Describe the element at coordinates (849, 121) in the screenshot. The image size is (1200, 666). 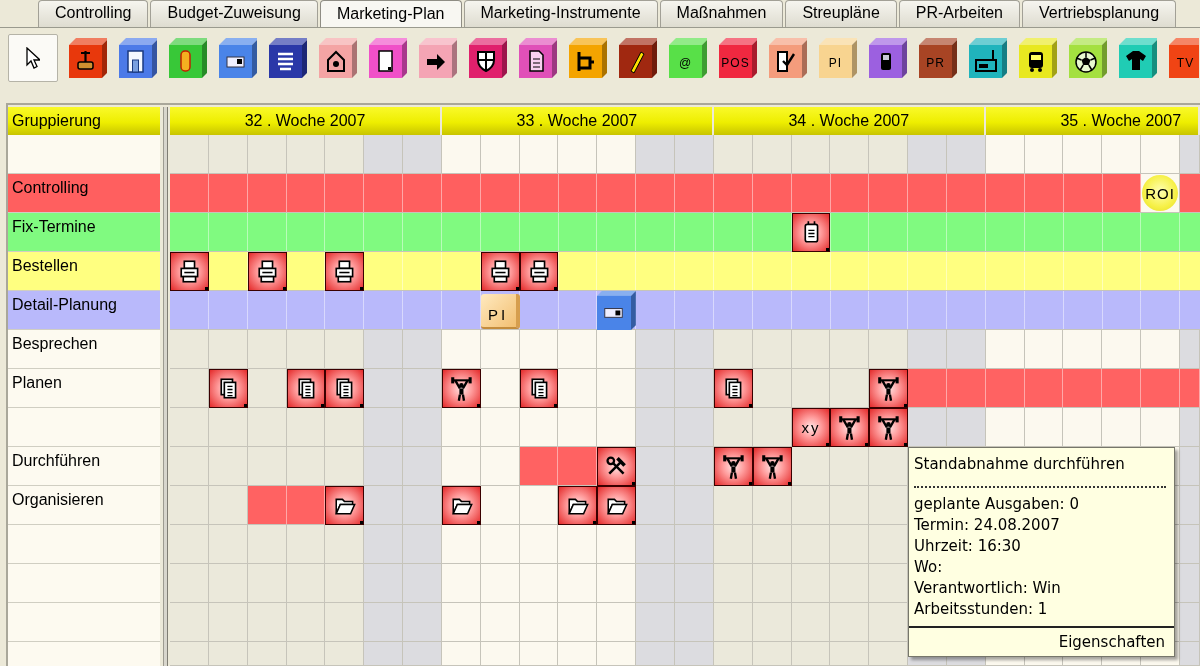
I see `week-header: 34 . Woche 2007` at that location.